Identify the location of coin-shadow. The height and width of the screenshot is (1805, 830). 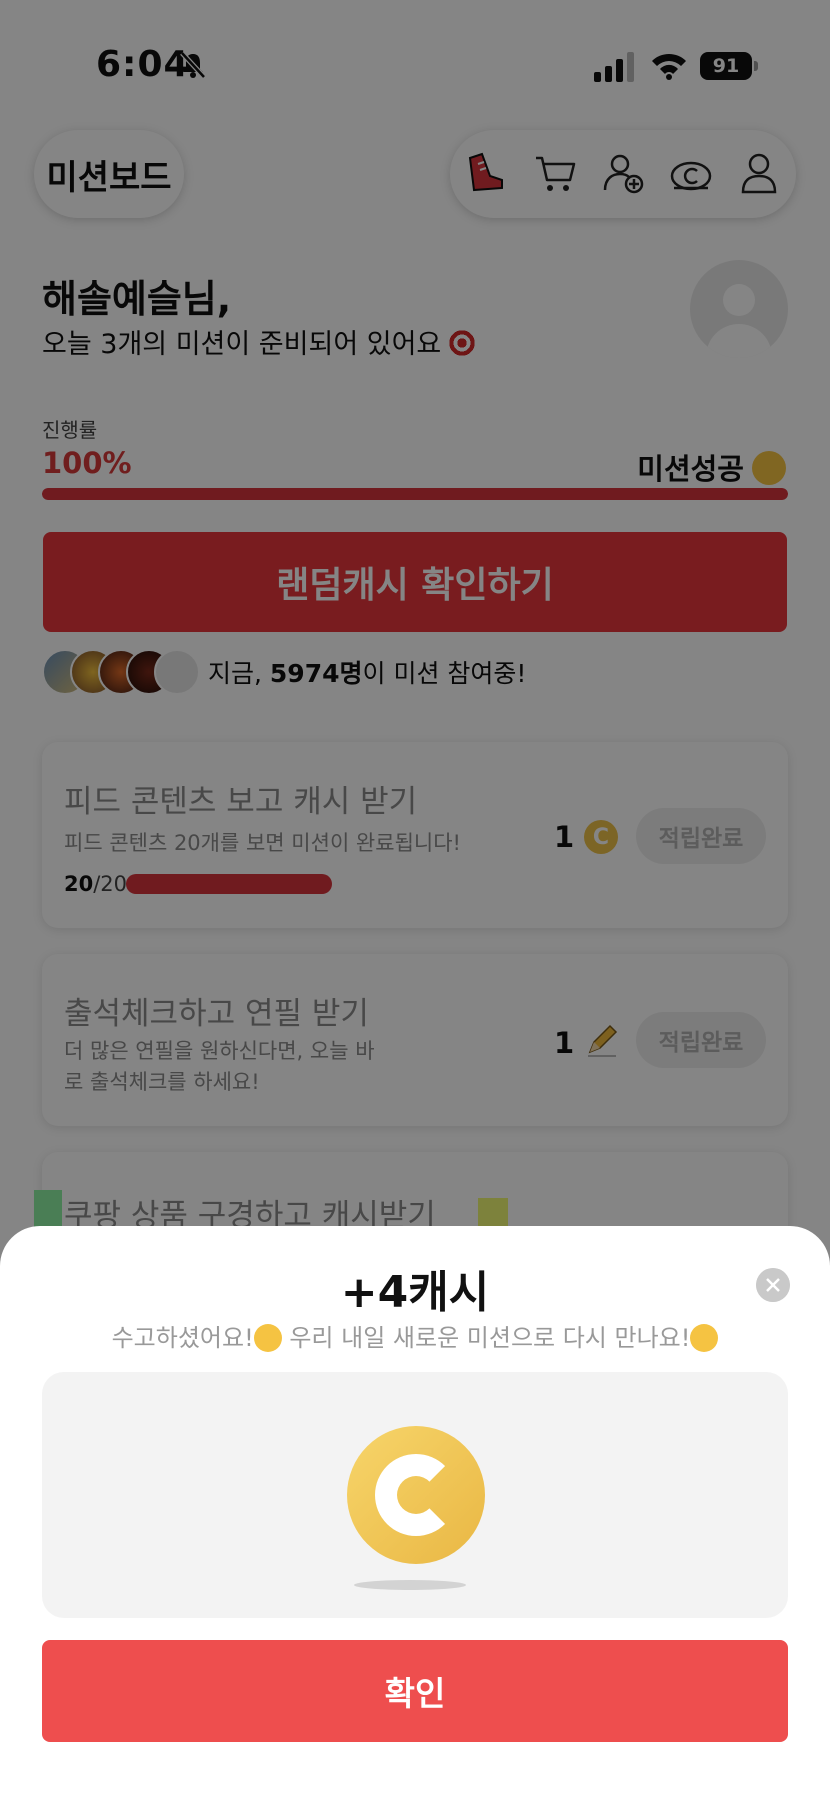
(410, 1585).